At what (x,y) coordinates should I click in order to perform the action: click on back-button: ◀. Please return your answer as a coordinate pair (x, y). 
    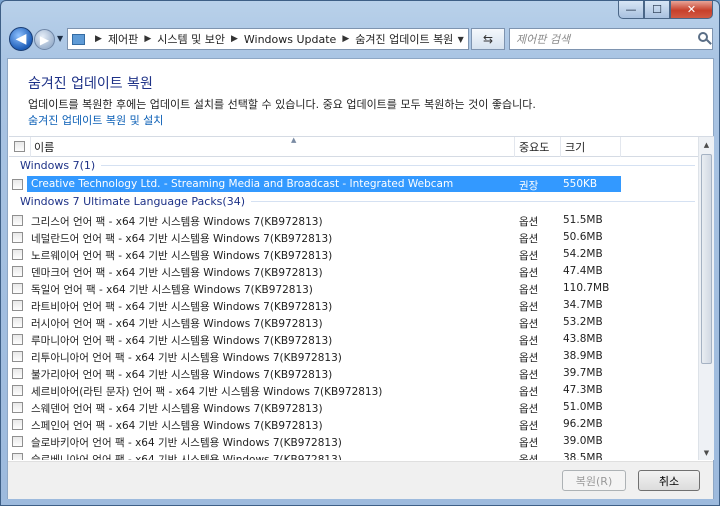
    Looking at the image, I should click on (21, 39).